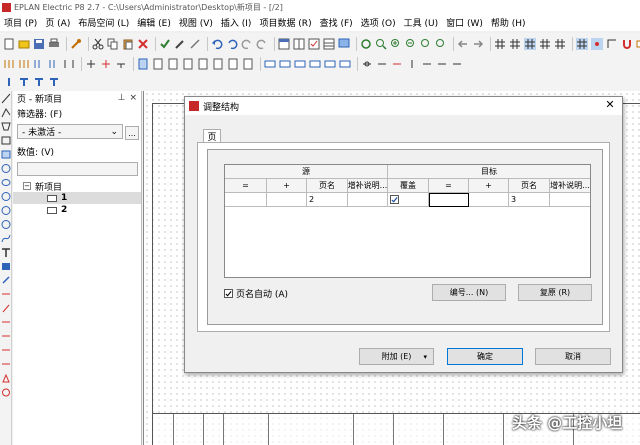 This screenshot has height=445, width=640. I want to click on number-button: 编号... (N), so click(469, 292).